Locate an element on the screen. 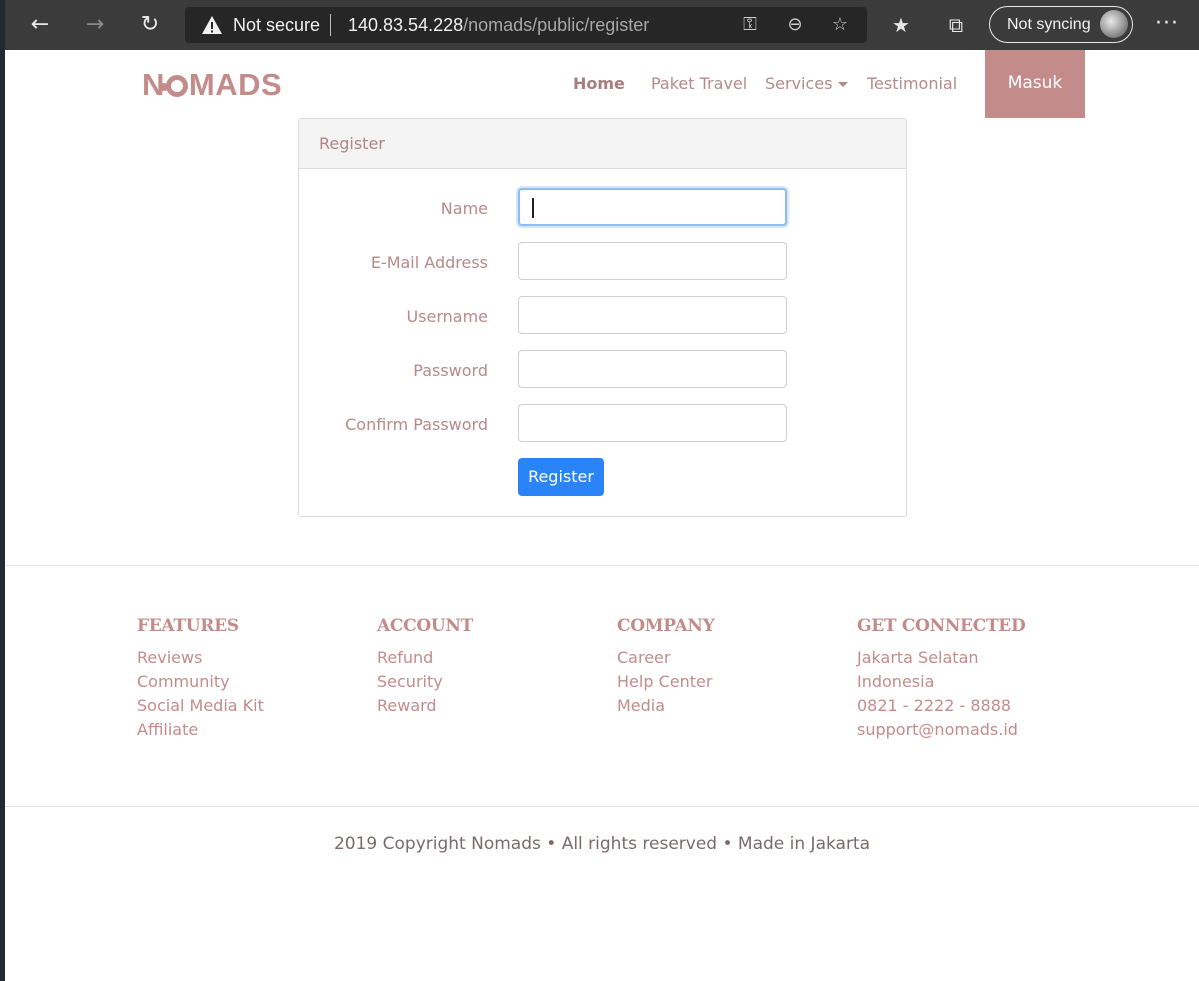  footer-bottom-divider is located at coordinates (602, 806).